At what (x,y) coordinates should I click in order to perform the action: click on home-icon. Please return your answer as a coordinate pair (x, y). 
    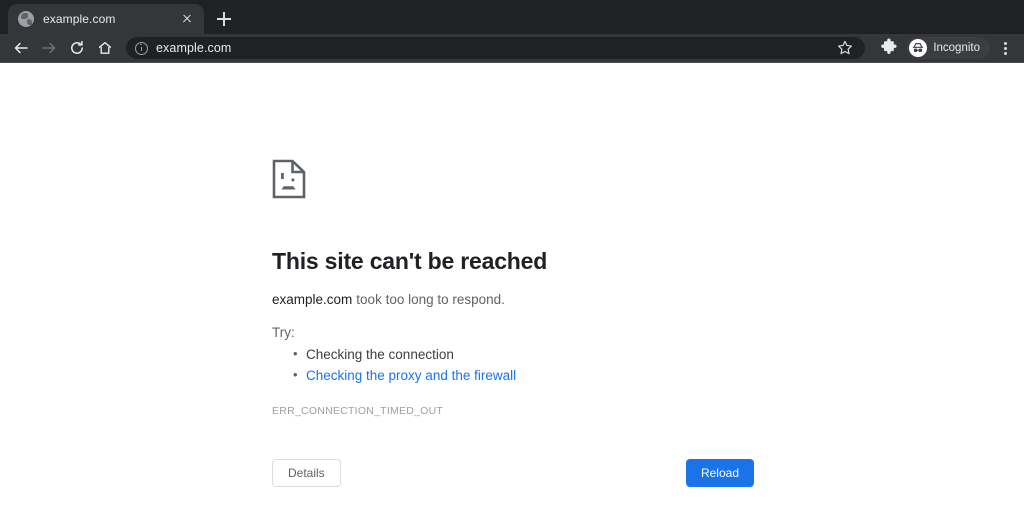
    Looking at the image, I should click on (105, 47).